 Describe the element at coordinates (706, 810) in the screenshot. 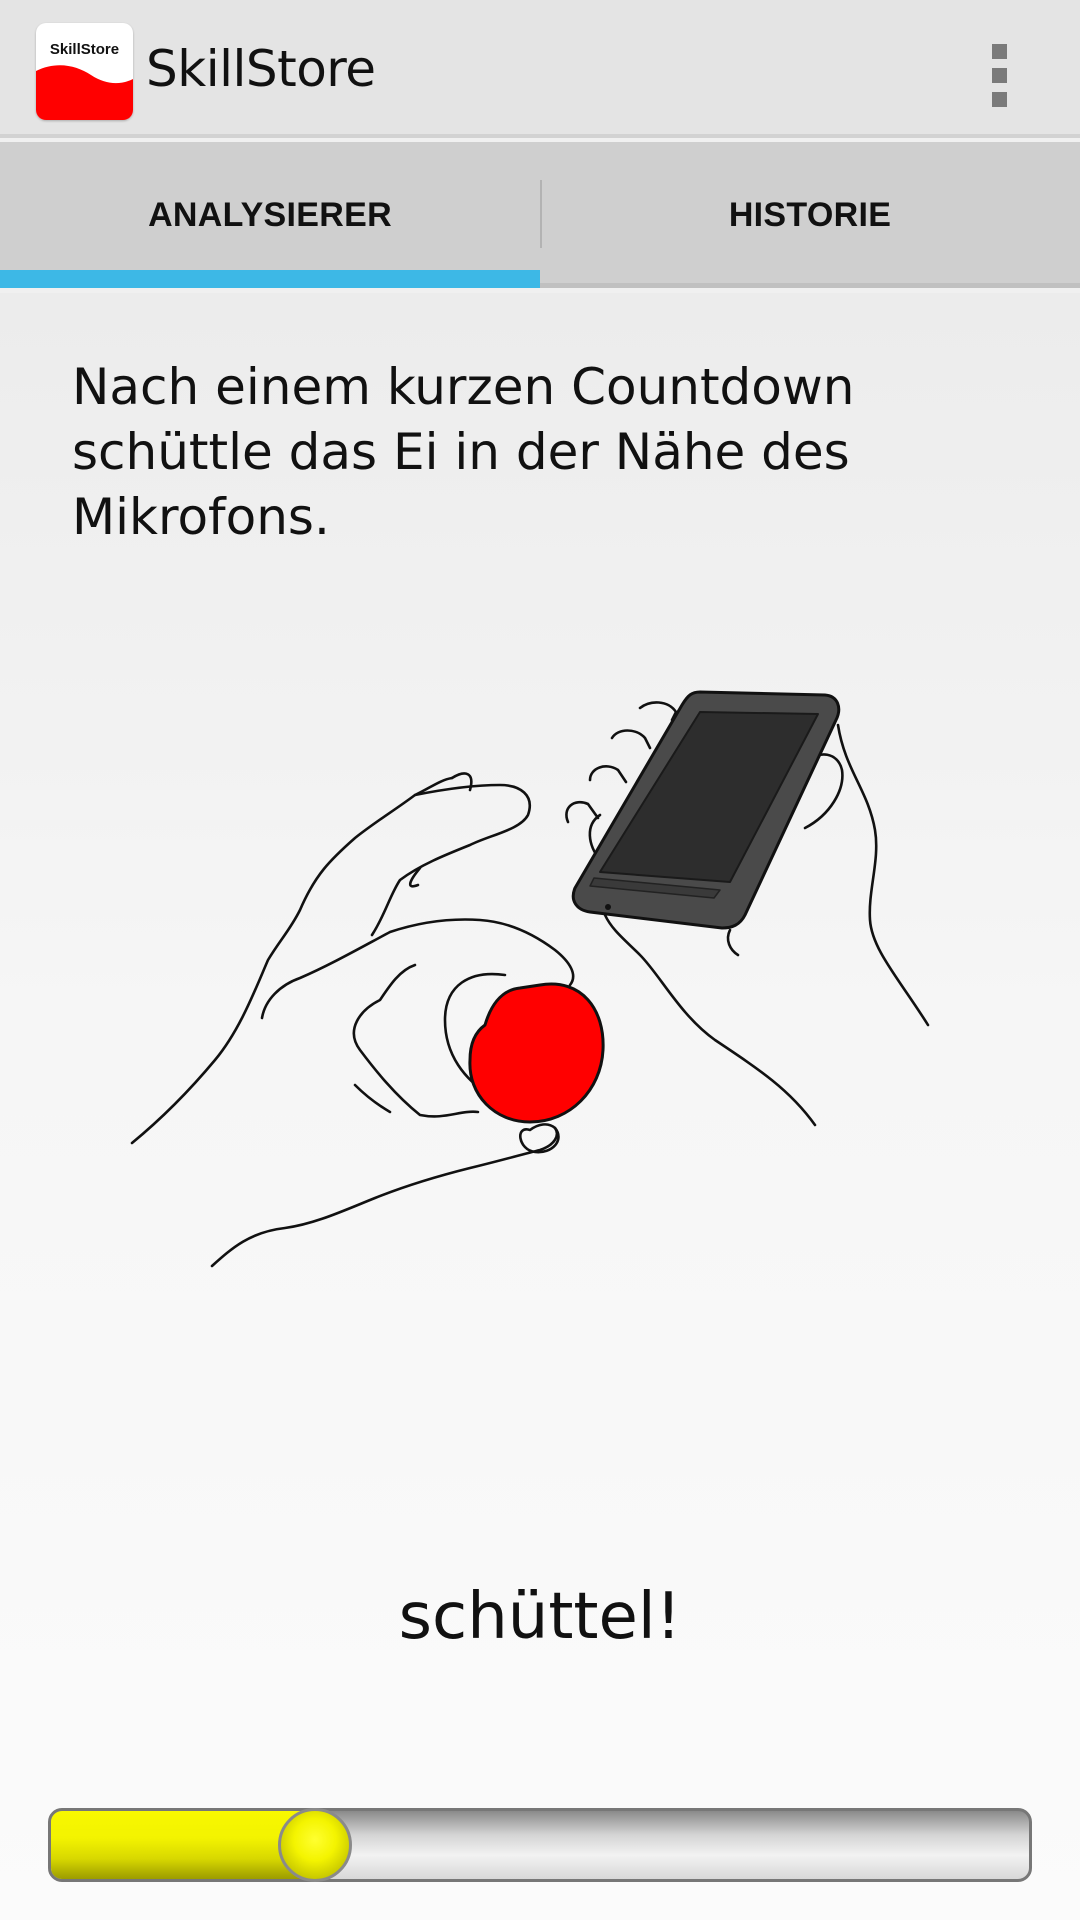

I see `phone-icon` at that location.